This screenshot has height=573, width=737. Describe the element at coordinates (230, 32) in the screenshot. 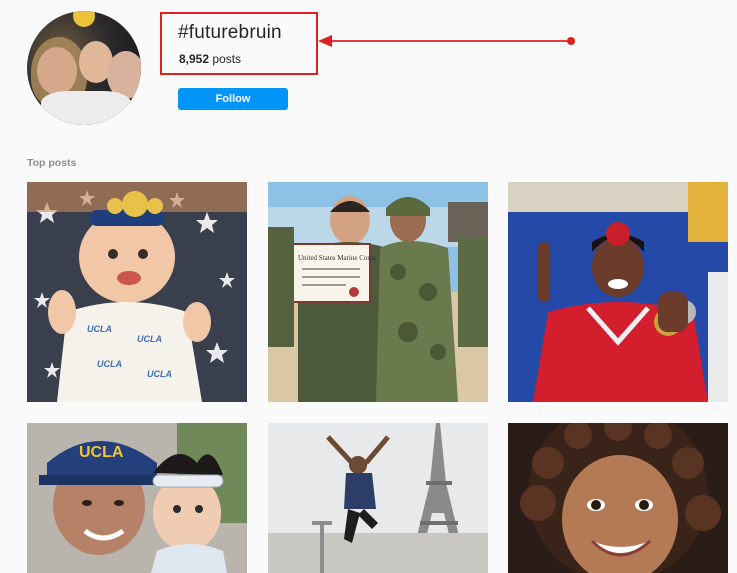

I see `hashtag-title: #futurebruin` at that location.